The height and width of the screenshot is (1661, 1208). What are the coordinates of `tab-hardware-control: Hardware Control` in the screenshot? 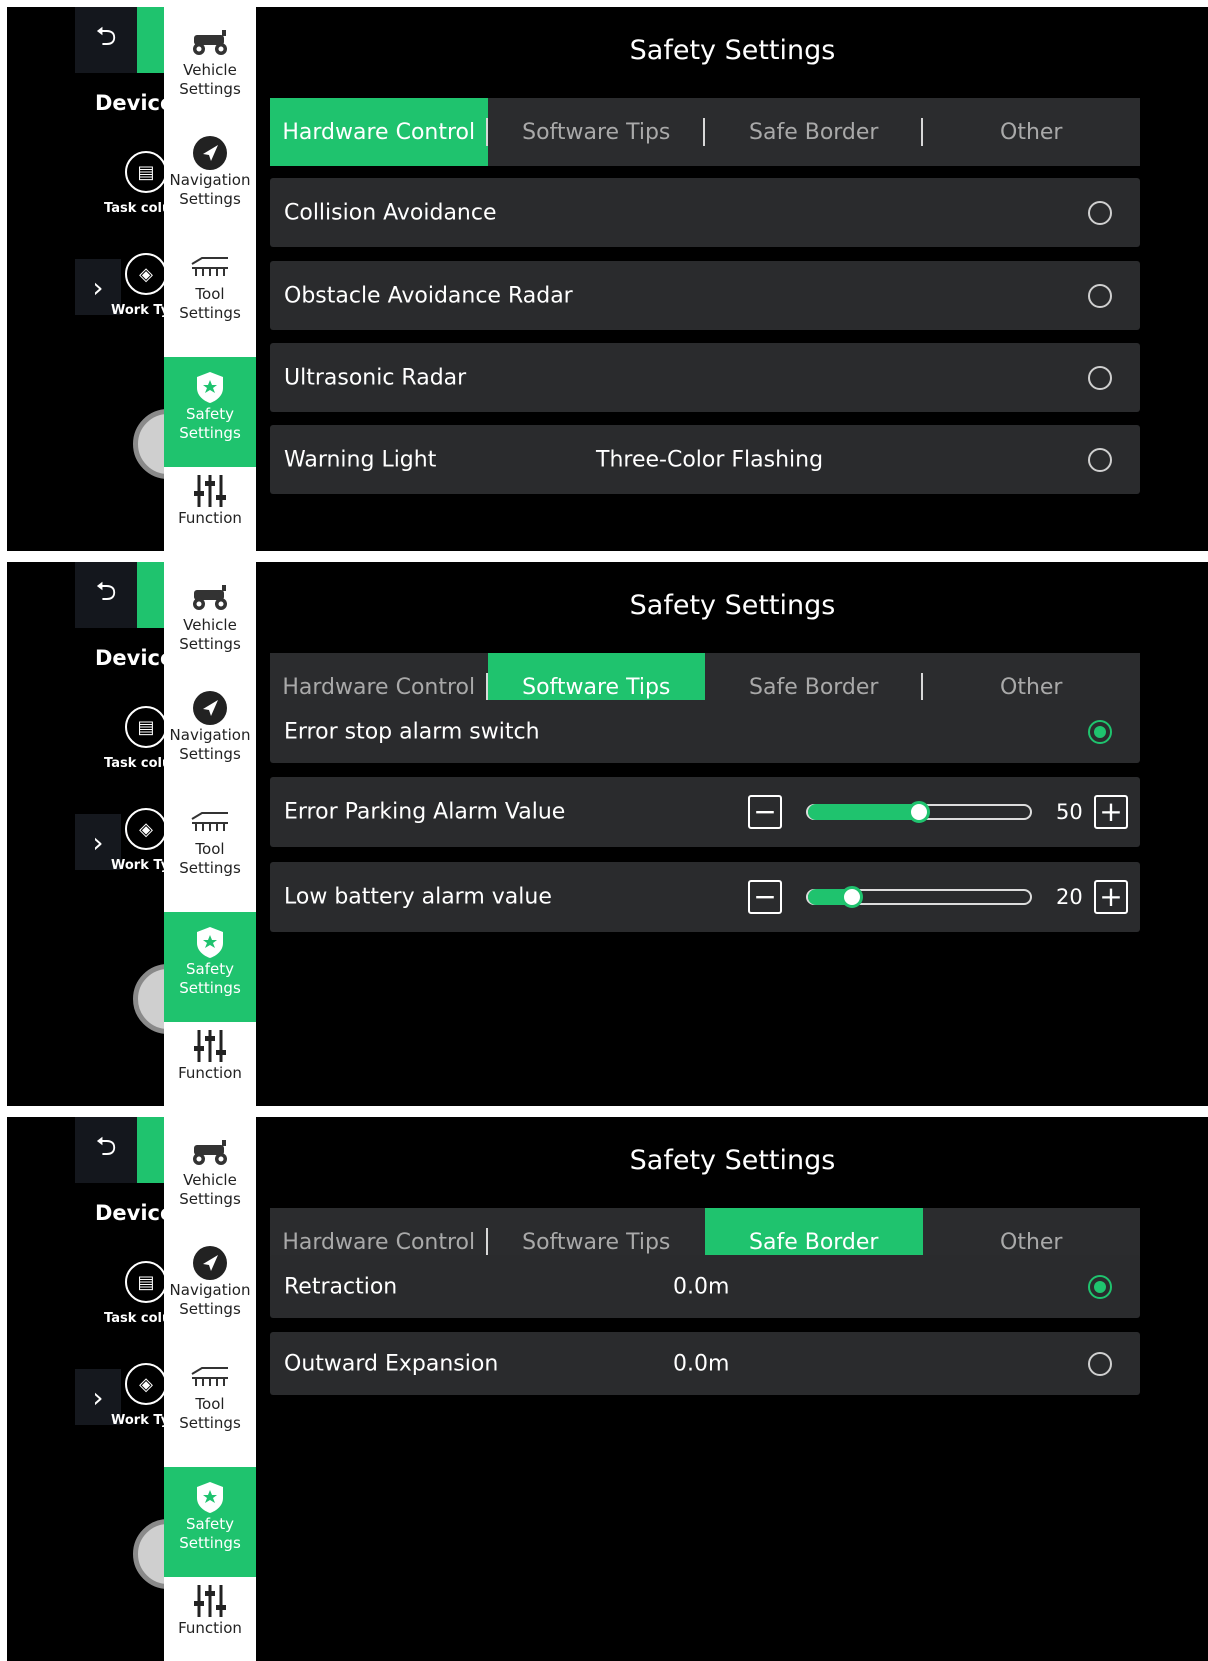 It's located at (379, 132).